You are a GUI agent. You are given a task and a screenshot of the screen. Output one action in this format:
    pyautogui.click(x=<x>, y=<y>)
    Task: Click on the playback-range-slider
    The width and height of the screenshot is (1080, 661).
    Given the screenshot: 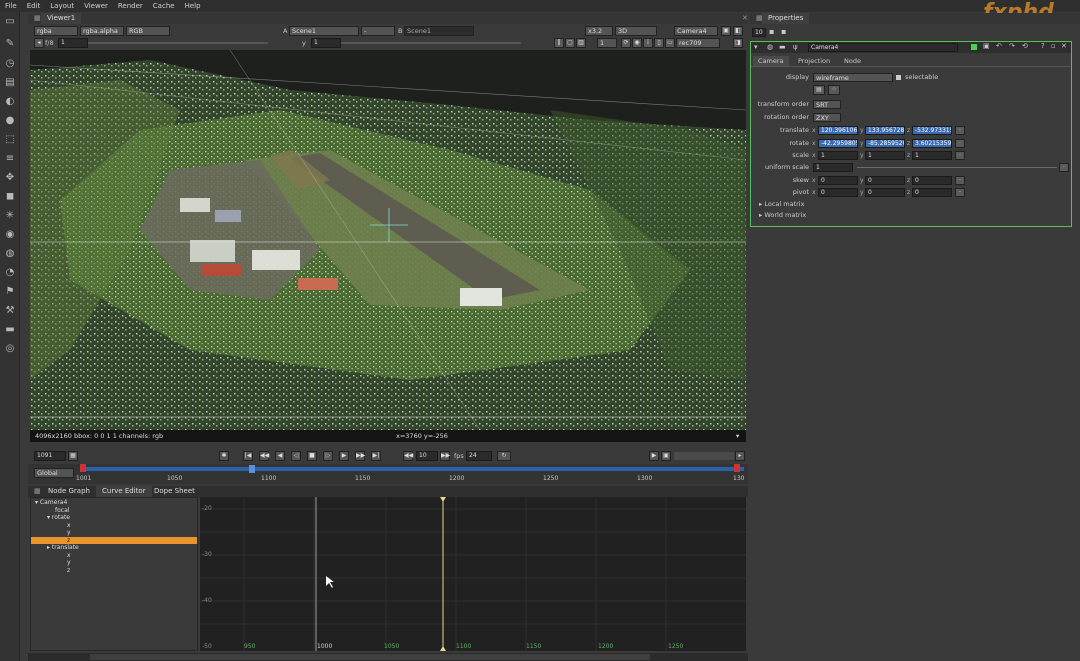 What is the action you would take?
    pyautogui.click(x=704, y=456)
    